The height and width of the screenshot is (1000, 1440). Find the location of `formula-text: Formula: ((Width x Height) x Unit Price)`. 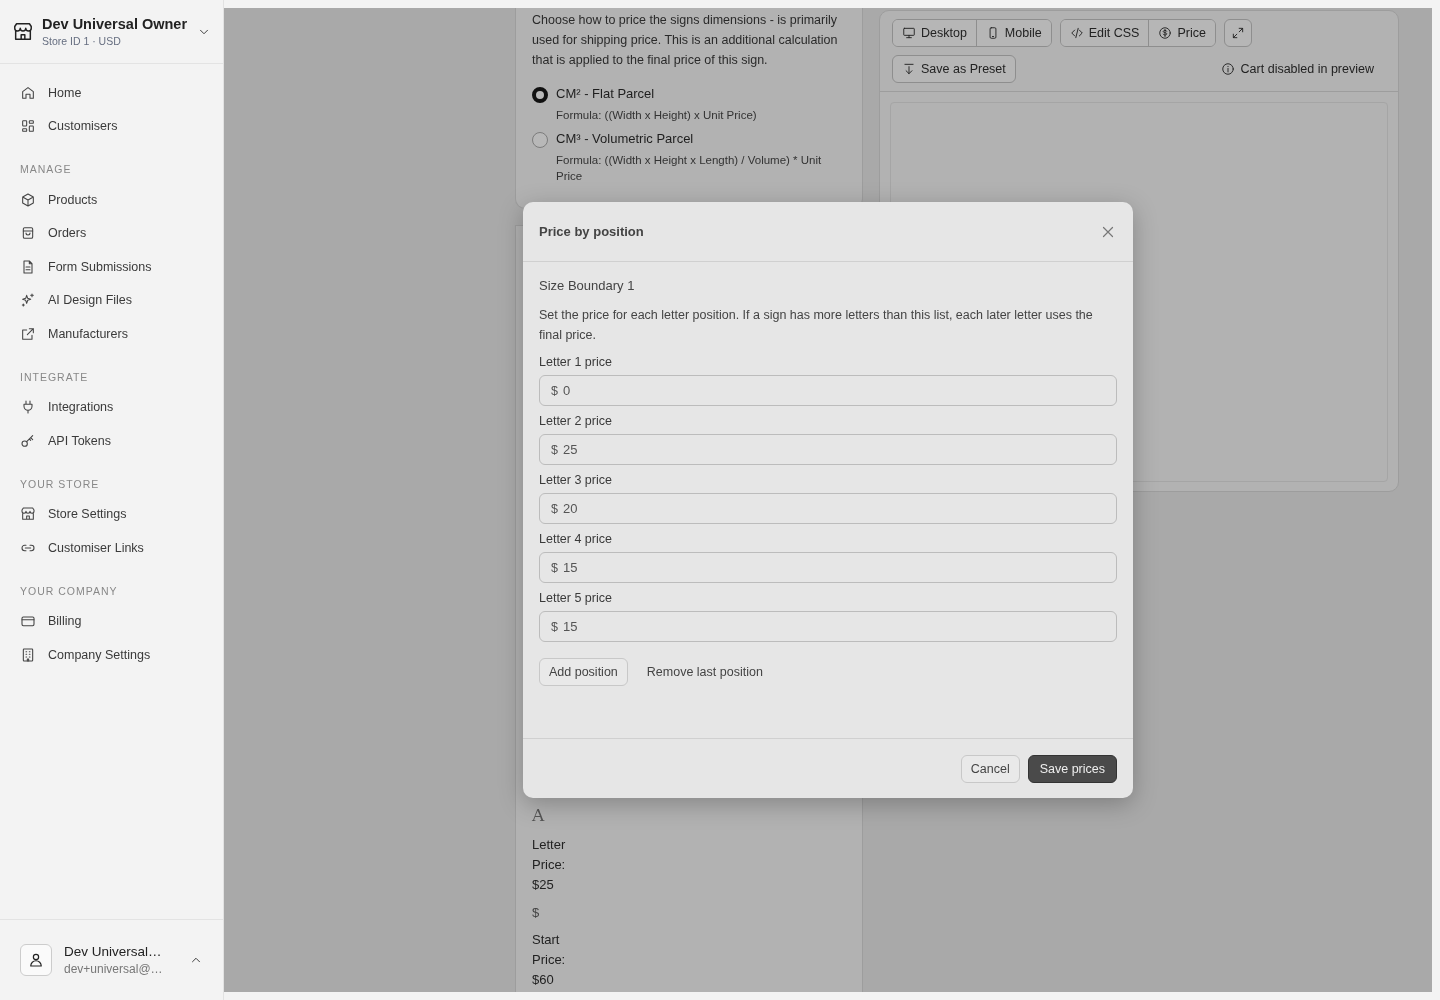

formula-text: Formula: ((Width x Height) x Unit Price) is located at coordinates (656, 115).